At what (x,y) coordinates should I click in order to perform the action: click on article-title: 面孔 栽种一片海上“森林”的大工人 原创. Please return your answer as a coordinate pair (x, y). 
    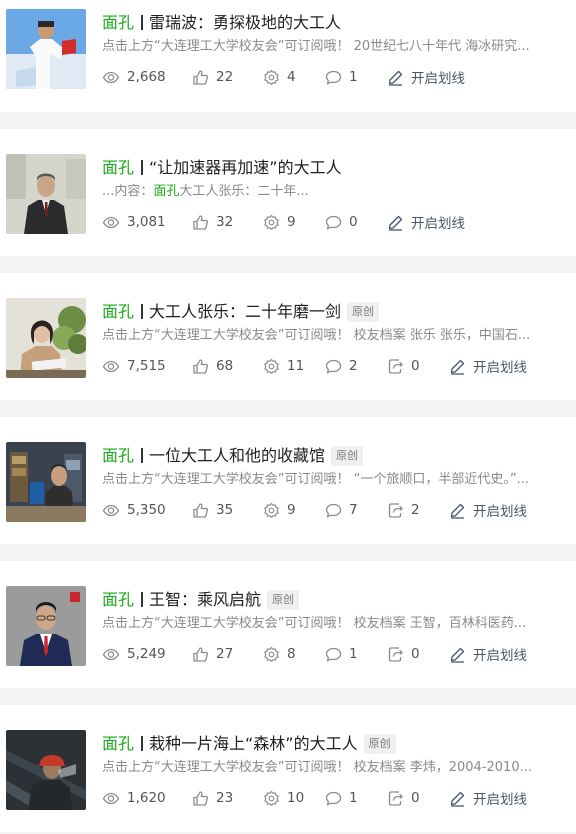
    Looking at the image, I should click on (333, 743).